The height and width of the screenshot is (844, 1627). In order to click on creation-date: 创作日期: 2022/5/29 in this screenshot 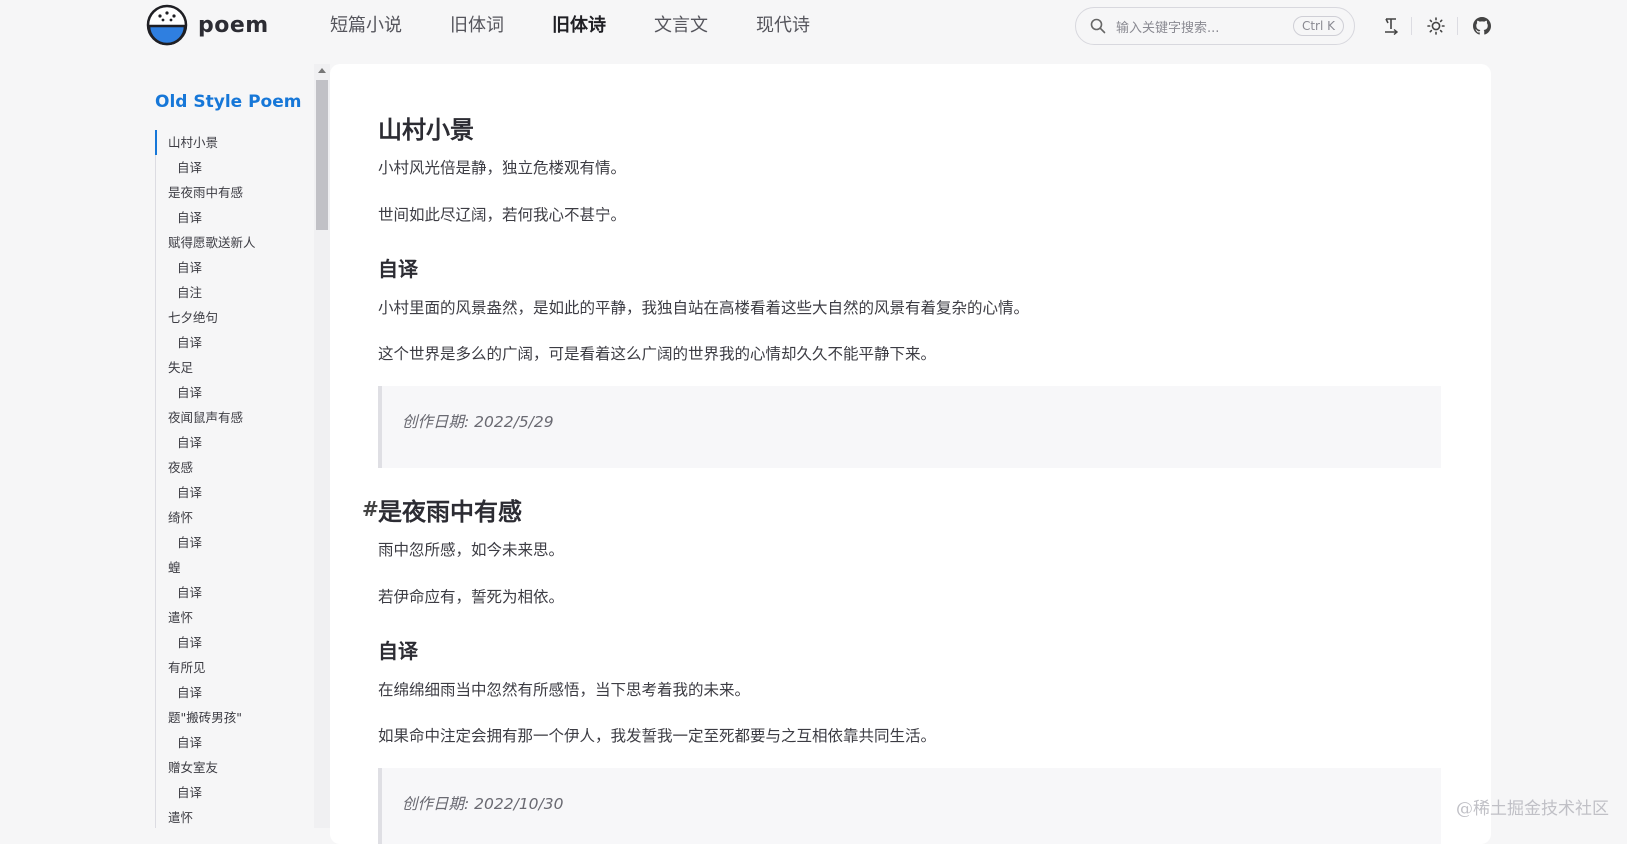, I will do `click(478, 422)`.